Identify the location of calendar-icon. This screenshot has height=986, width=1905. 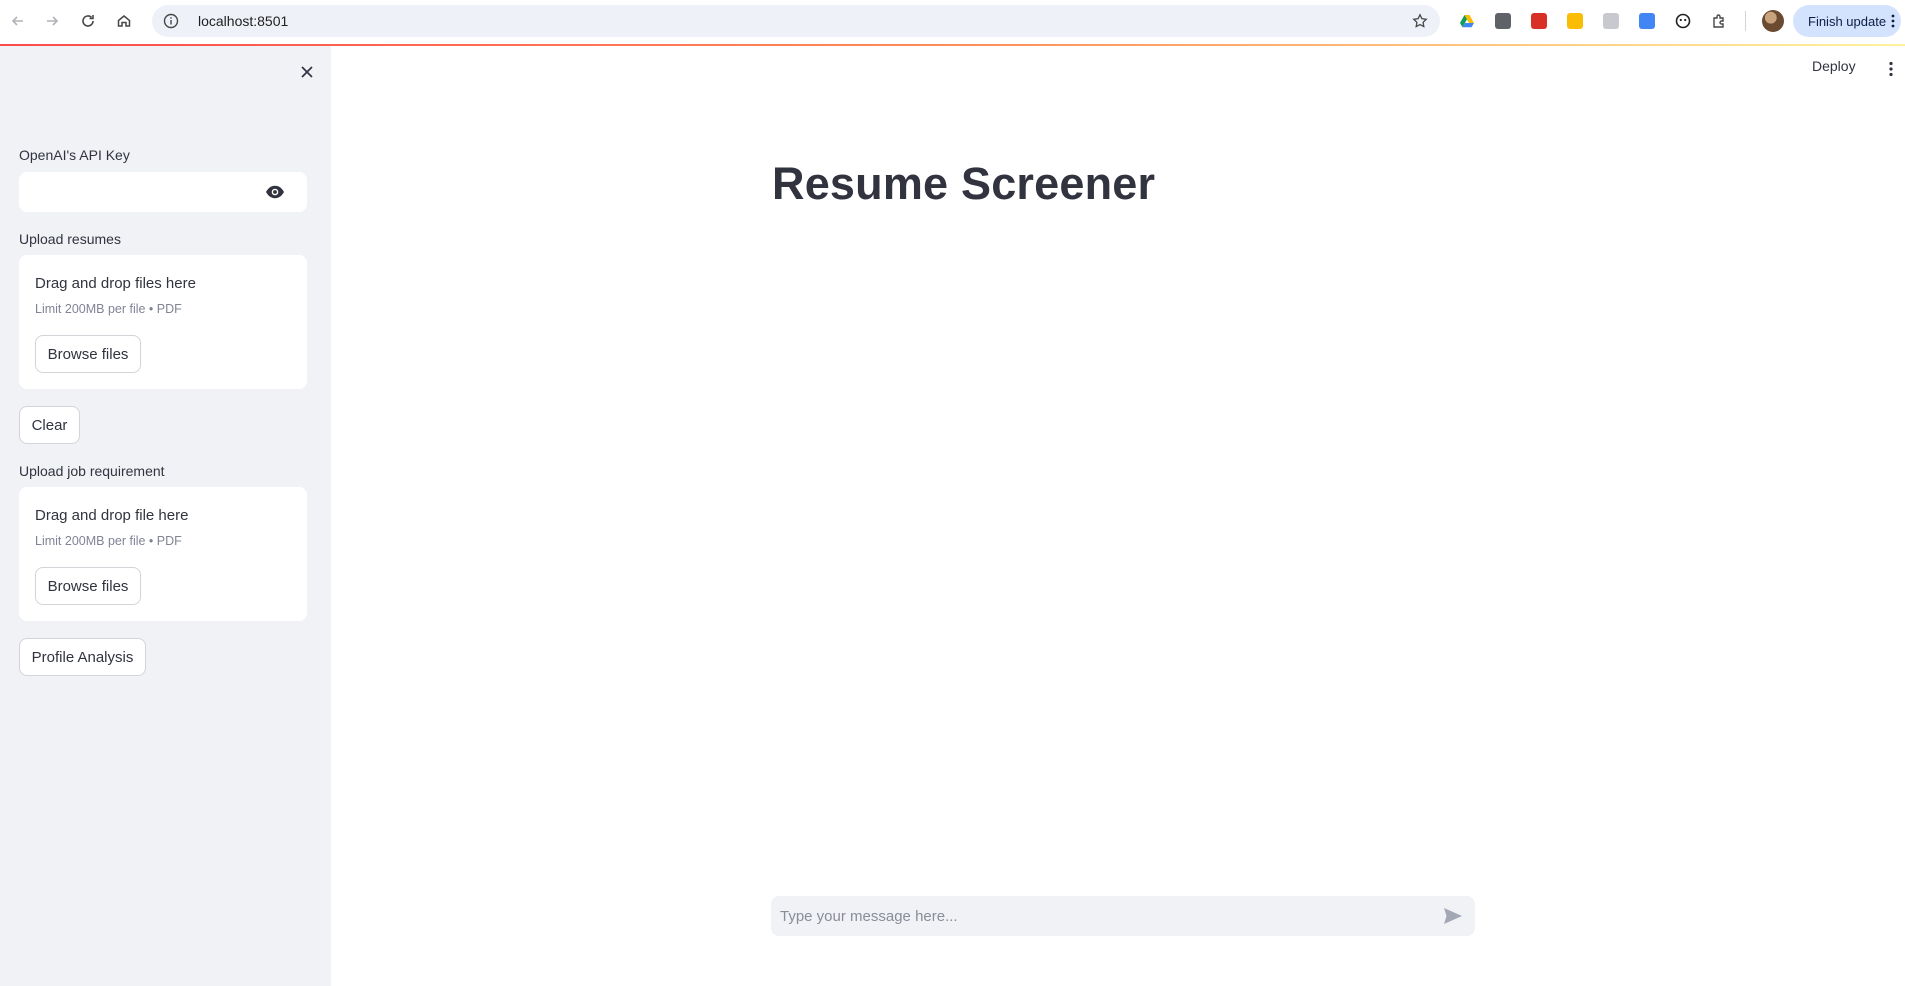
(1611, 21).